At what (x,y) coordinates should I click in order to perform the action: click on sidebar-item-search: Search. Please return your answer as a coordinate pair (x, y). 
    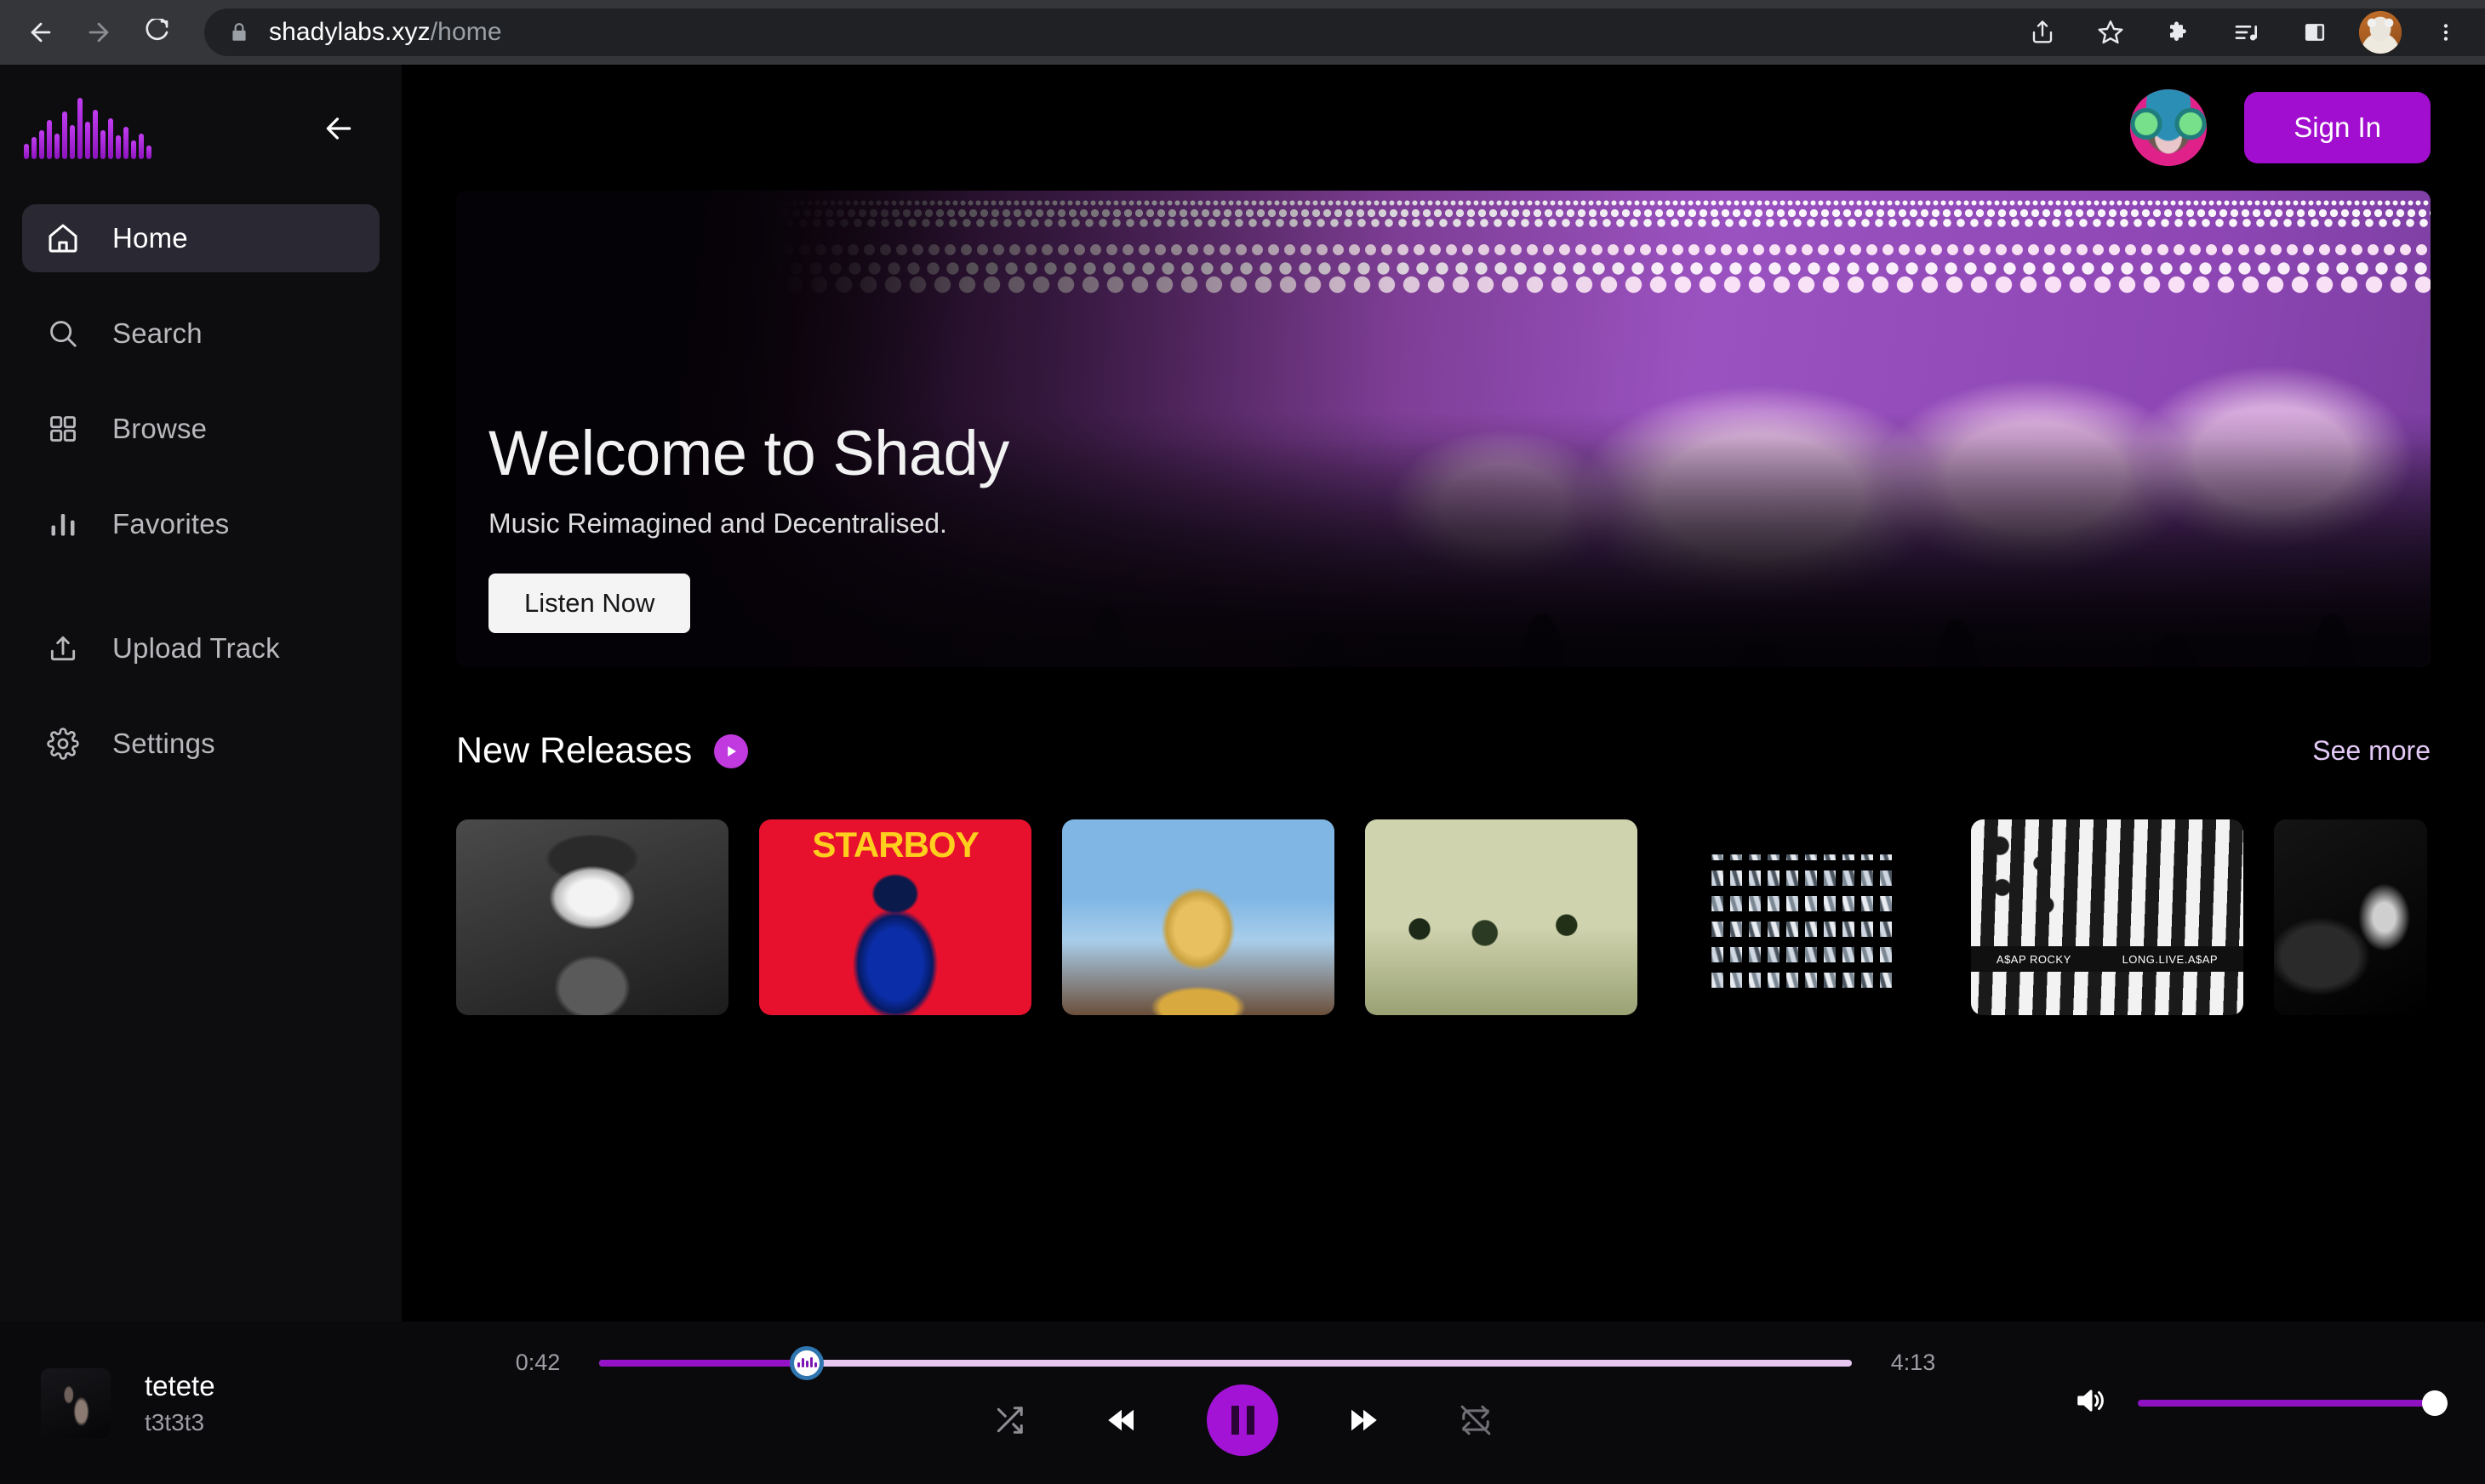
    Looking at the image, I should click on (201, 334).